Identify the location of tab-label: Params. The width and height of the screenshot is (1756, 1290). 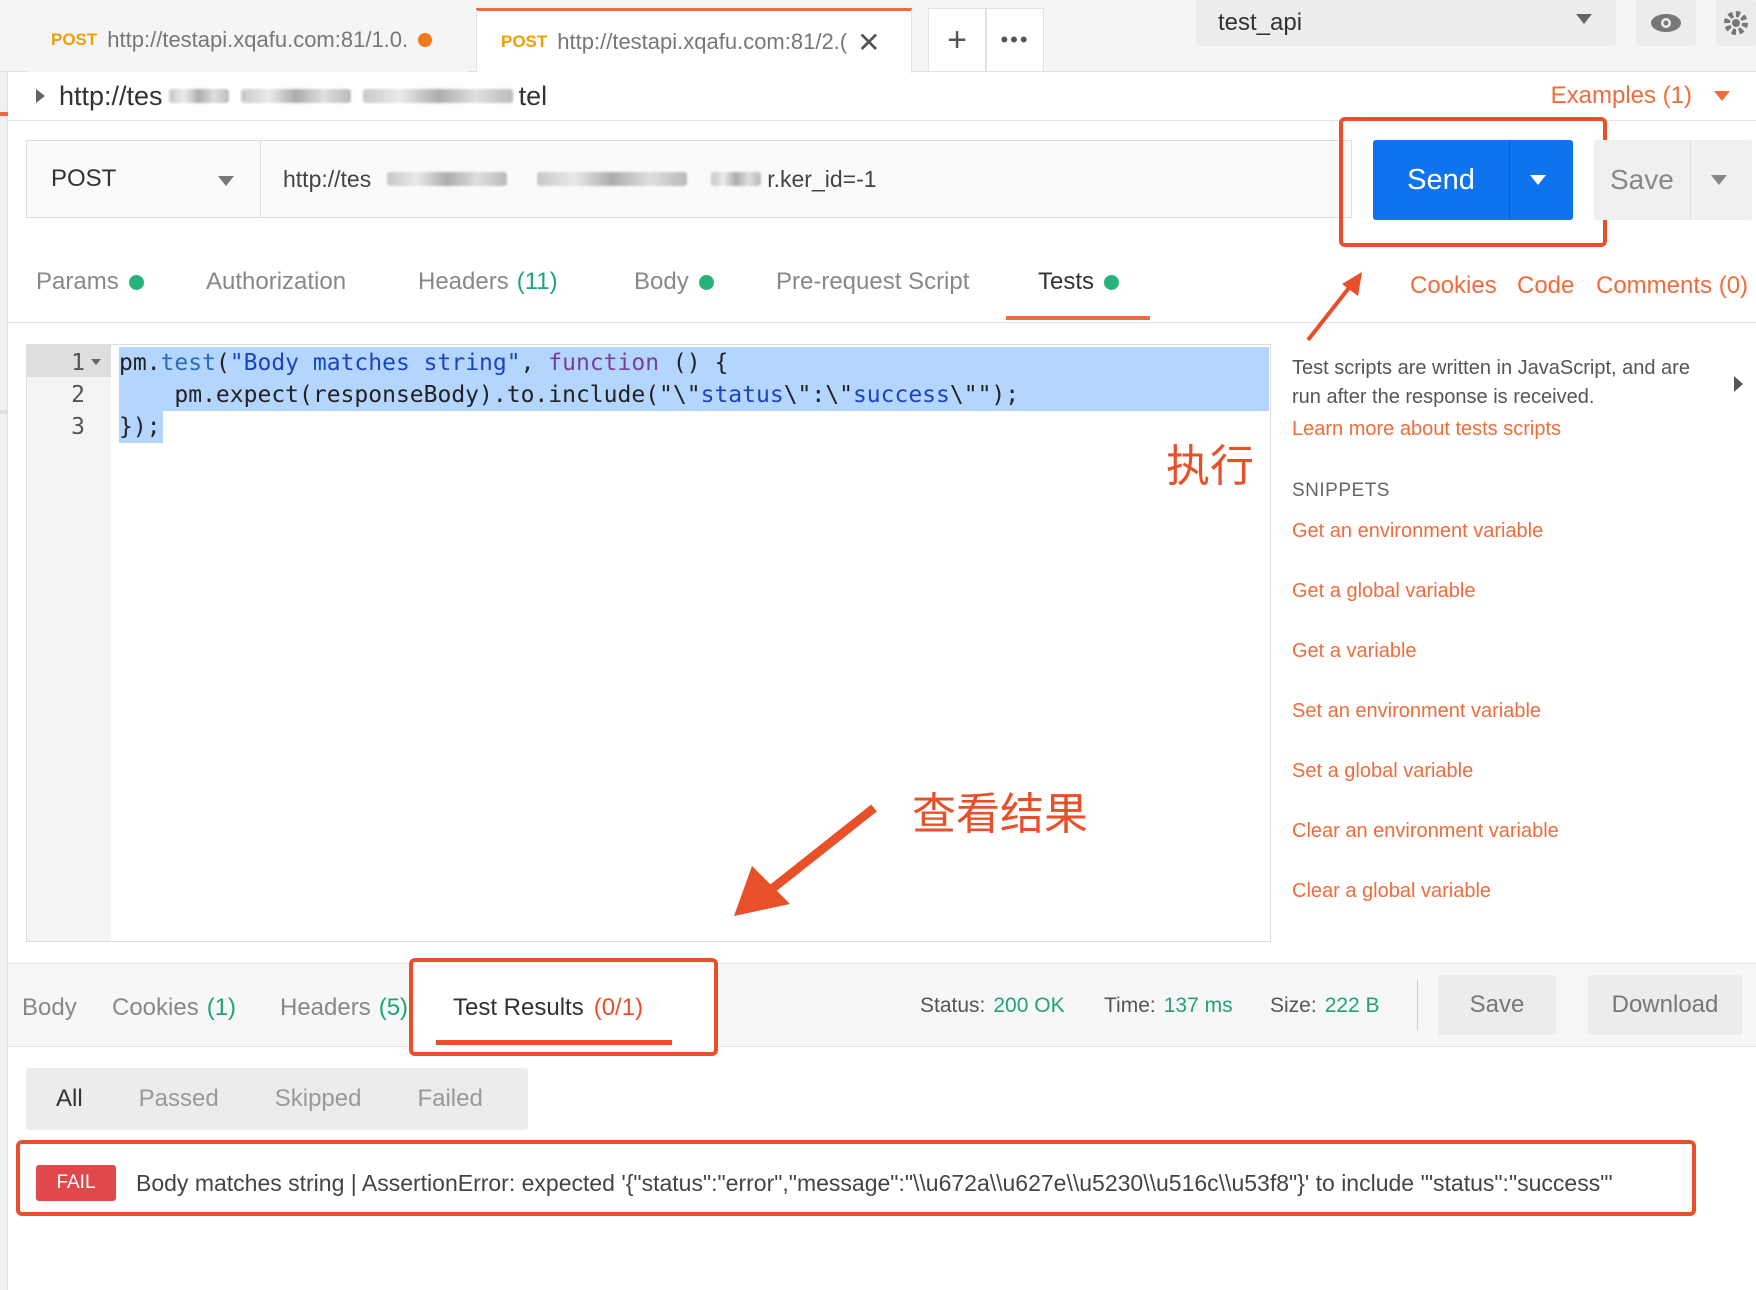
(77, 281).